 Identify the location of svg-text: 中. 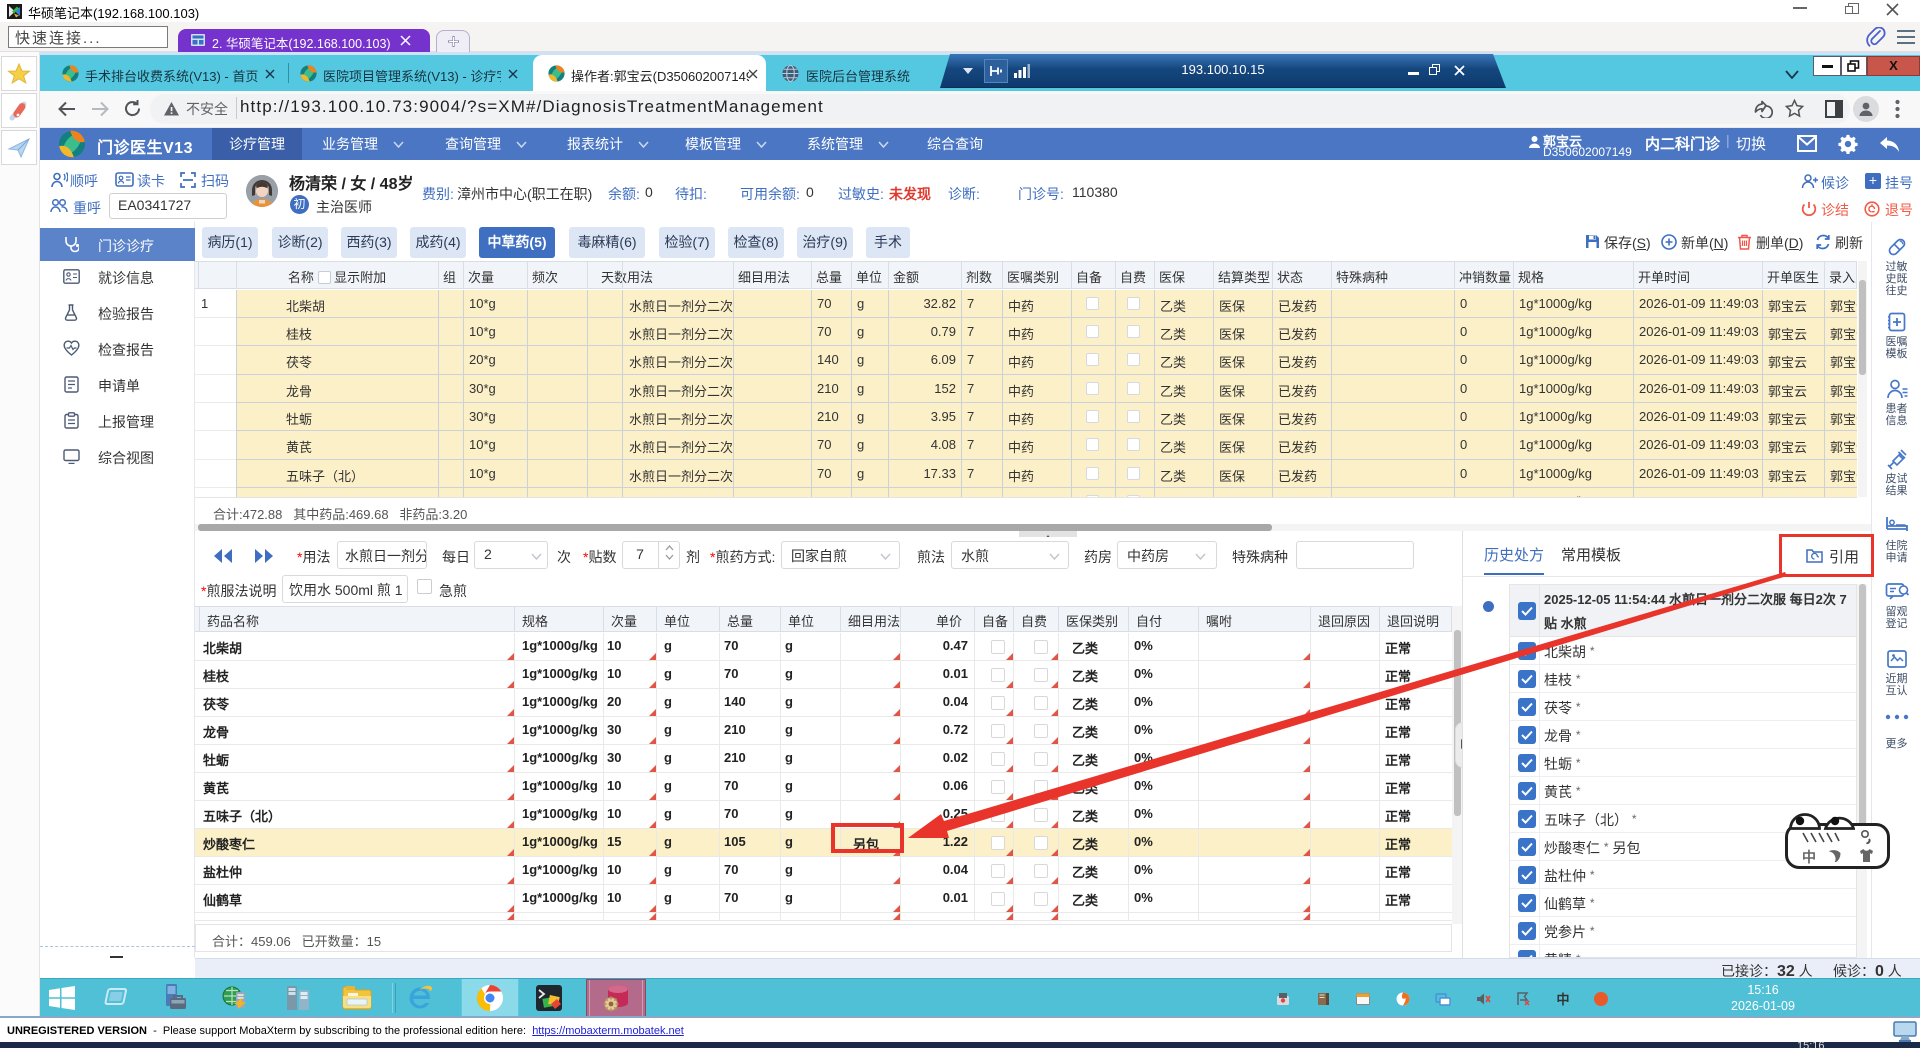
(1562, 999).